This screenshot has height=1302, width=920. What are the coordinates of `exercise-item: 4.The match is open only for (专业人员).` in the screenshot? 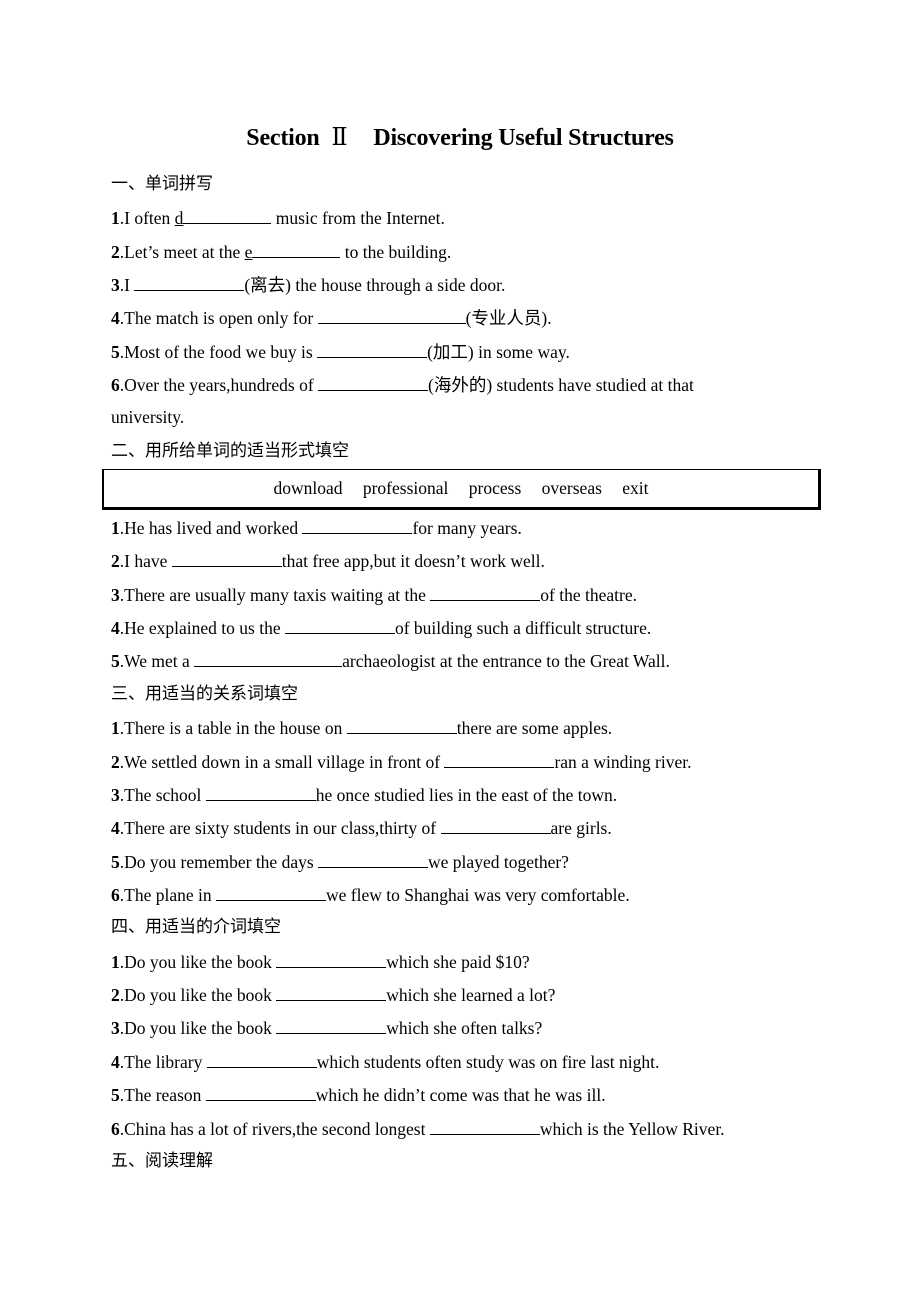 It's located at (331, 317).